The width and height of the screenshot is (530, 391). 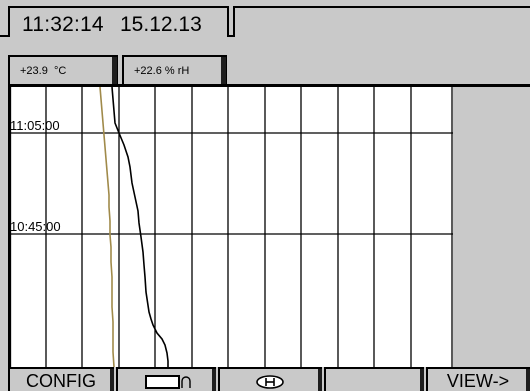 I want to click on humidity-trace, so click(x=140, y=227).